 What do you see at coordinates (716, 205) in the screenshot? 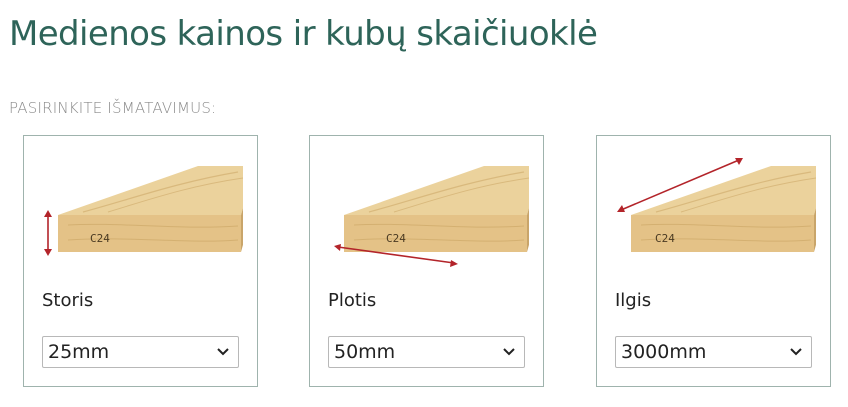
I see `plank-length-image: C24` at bounding box center [716, 205].